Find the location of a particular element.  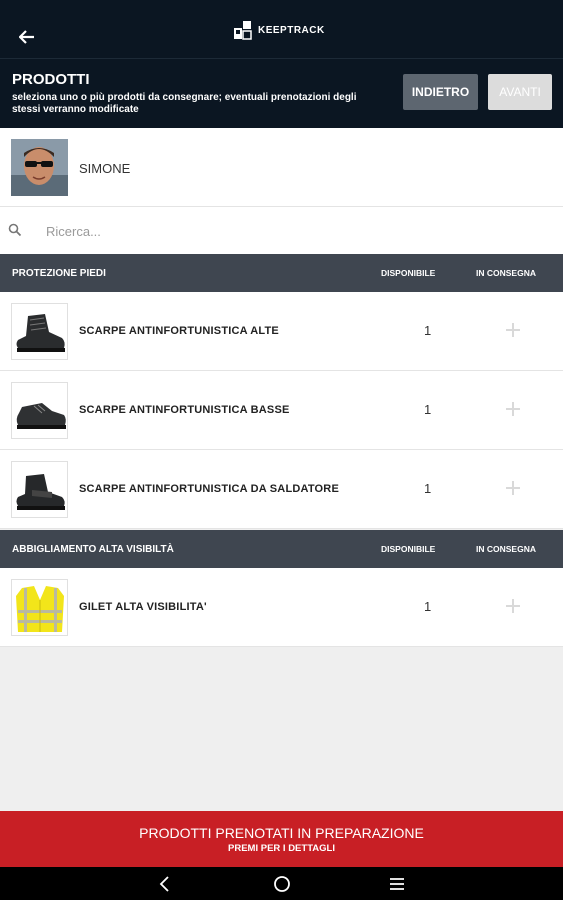

product-name: SCARPE ANTINFORTUNISTICA DA SALDATORE is located at coordinates (209, 489).